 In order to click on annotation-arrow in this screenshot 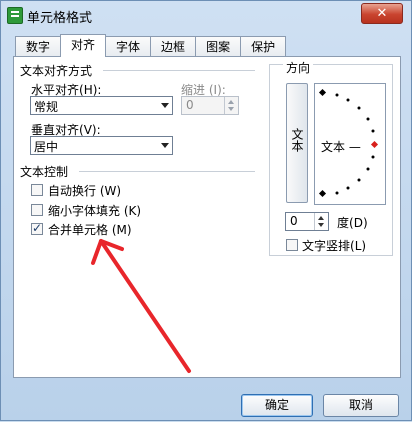, I will do `click(141, 306)`.